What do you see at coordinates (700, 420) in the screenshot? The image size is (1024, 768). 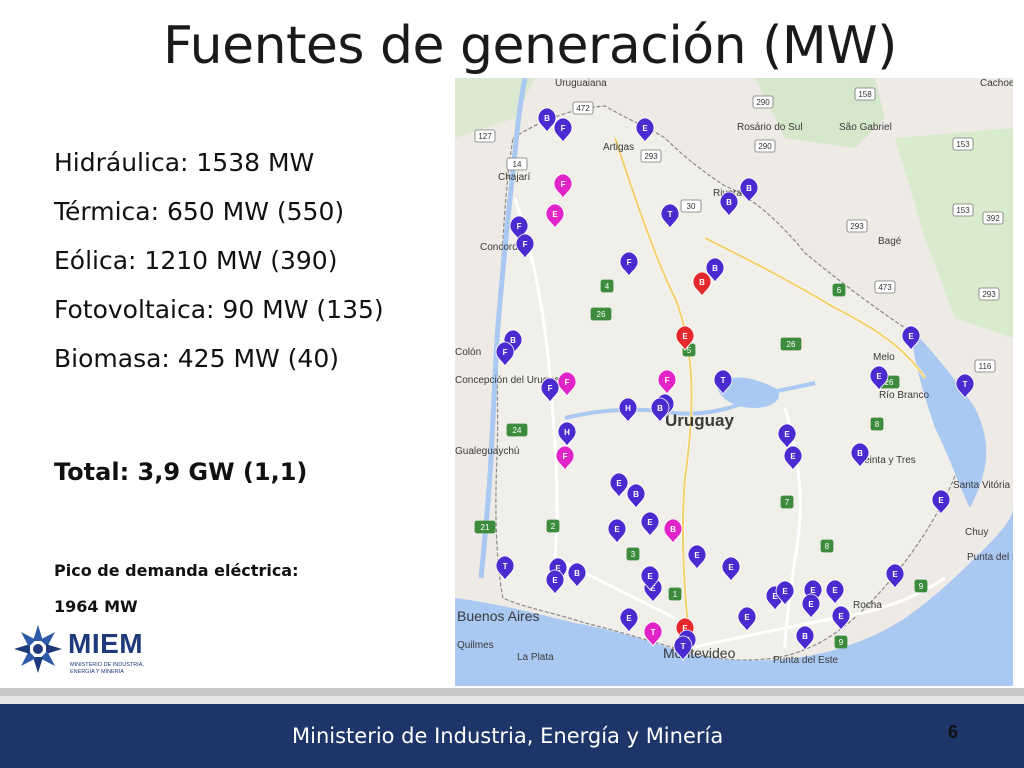 I see `country-label: Uruguay` at bounding box center [700, 420].